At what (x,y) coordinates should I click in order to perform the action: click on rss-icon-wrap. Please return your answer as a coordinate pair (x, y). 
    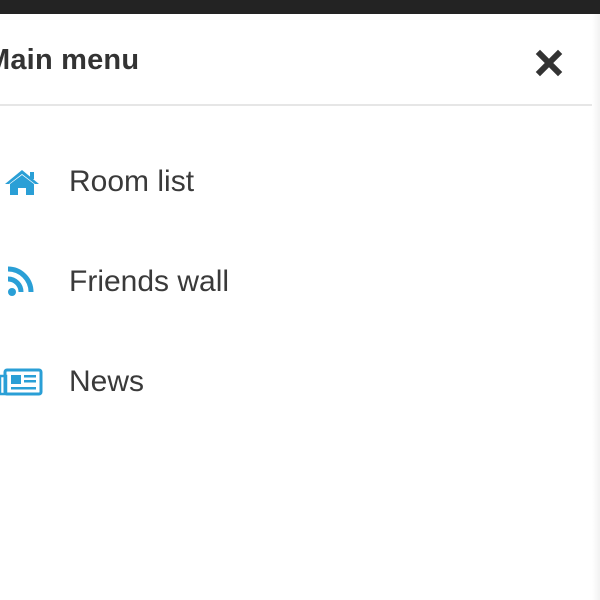
    Looking at the image, I should click on (23, 282).